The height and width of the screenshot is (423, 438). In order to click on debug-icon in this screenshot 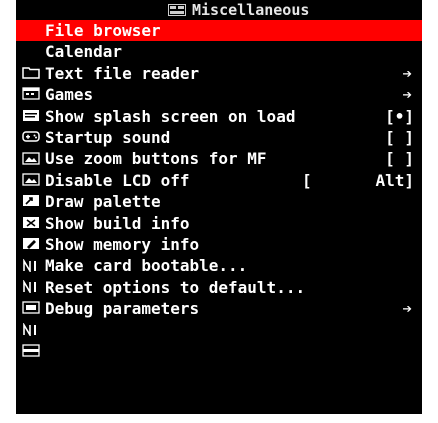, I will do `click(31, 329)`.